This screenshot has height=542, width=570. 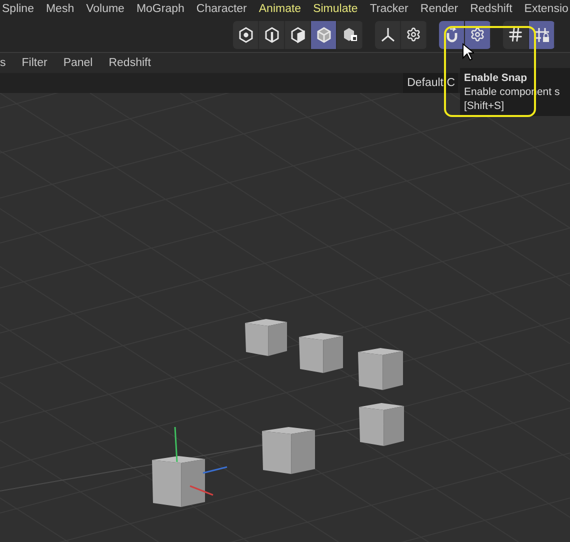 I want to click on grid-icon, so click(x=515, y=34).